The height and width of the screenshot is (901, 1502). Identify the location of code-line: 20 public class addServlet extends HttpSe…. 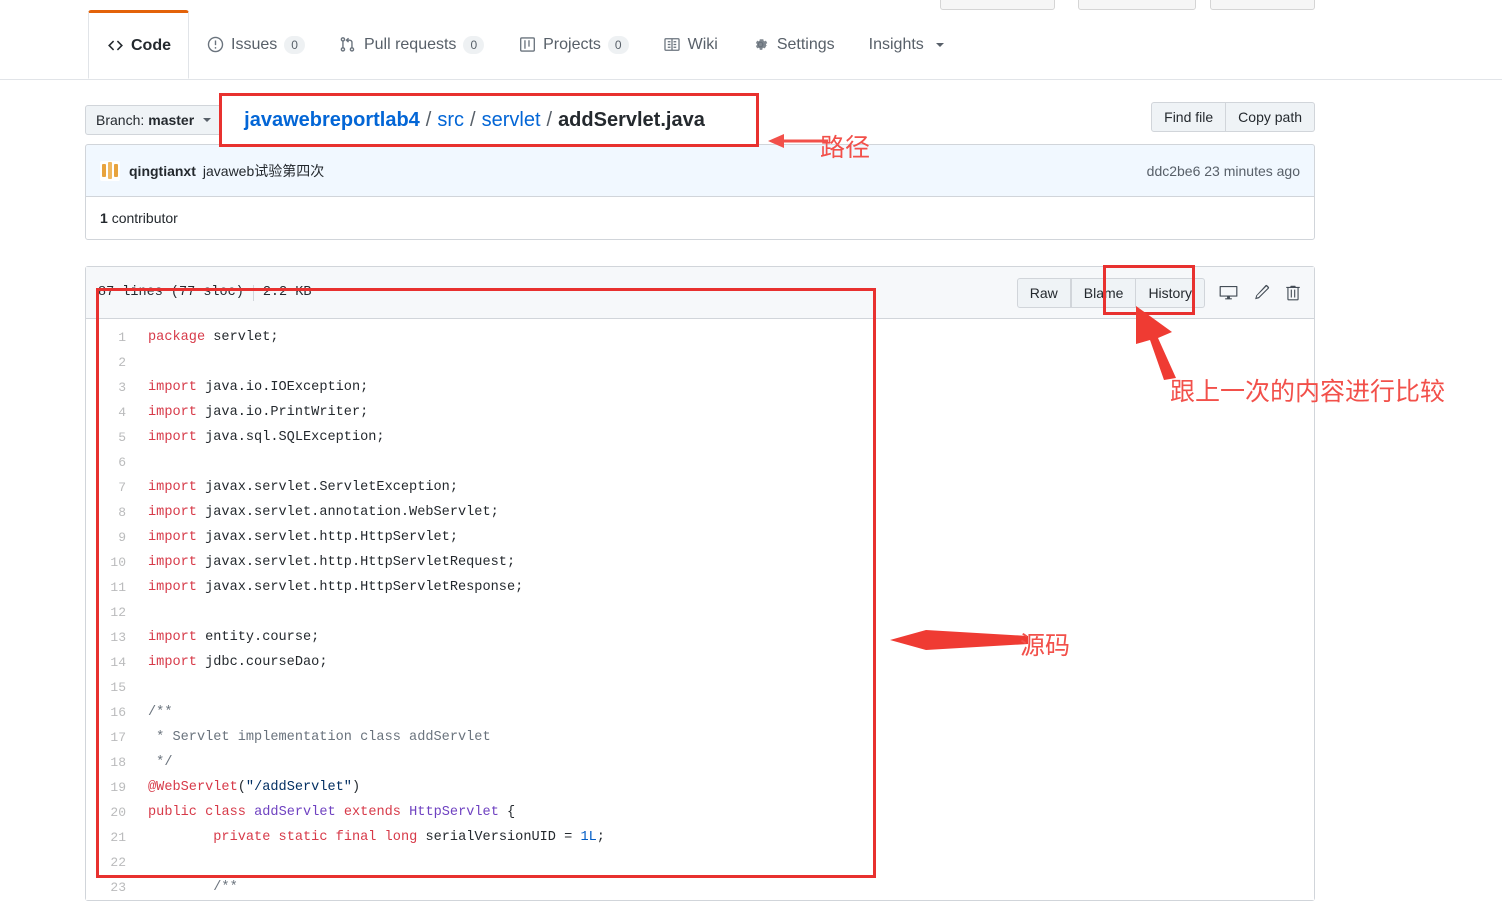
(700, 812).